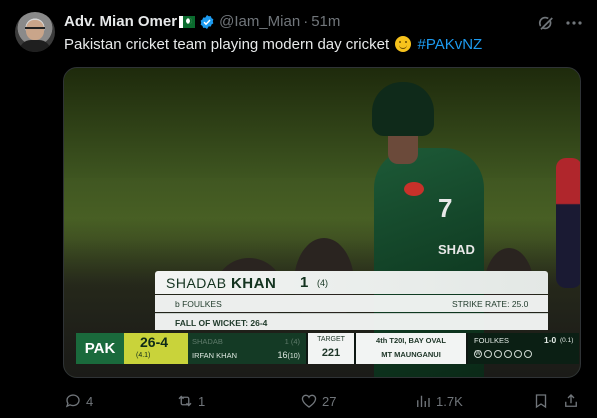 This screenshot has width=597, height=418. I want to click on target-value: 221, so click(331, 353).